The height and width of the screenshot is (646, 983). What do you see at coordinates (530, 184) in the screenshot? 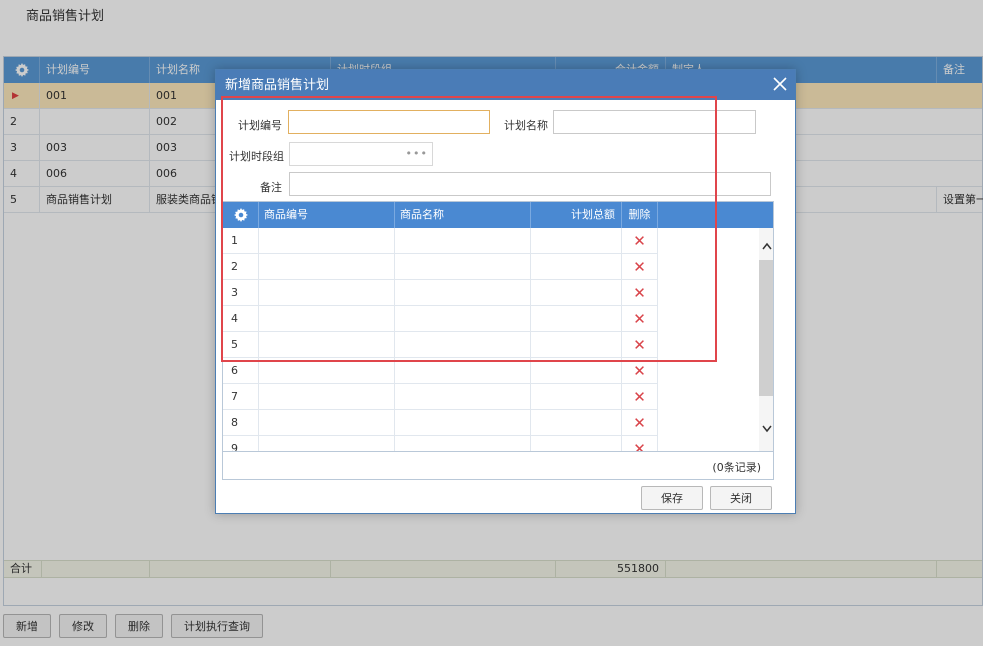
I see `remark-input` at bounding box center [530, 184].